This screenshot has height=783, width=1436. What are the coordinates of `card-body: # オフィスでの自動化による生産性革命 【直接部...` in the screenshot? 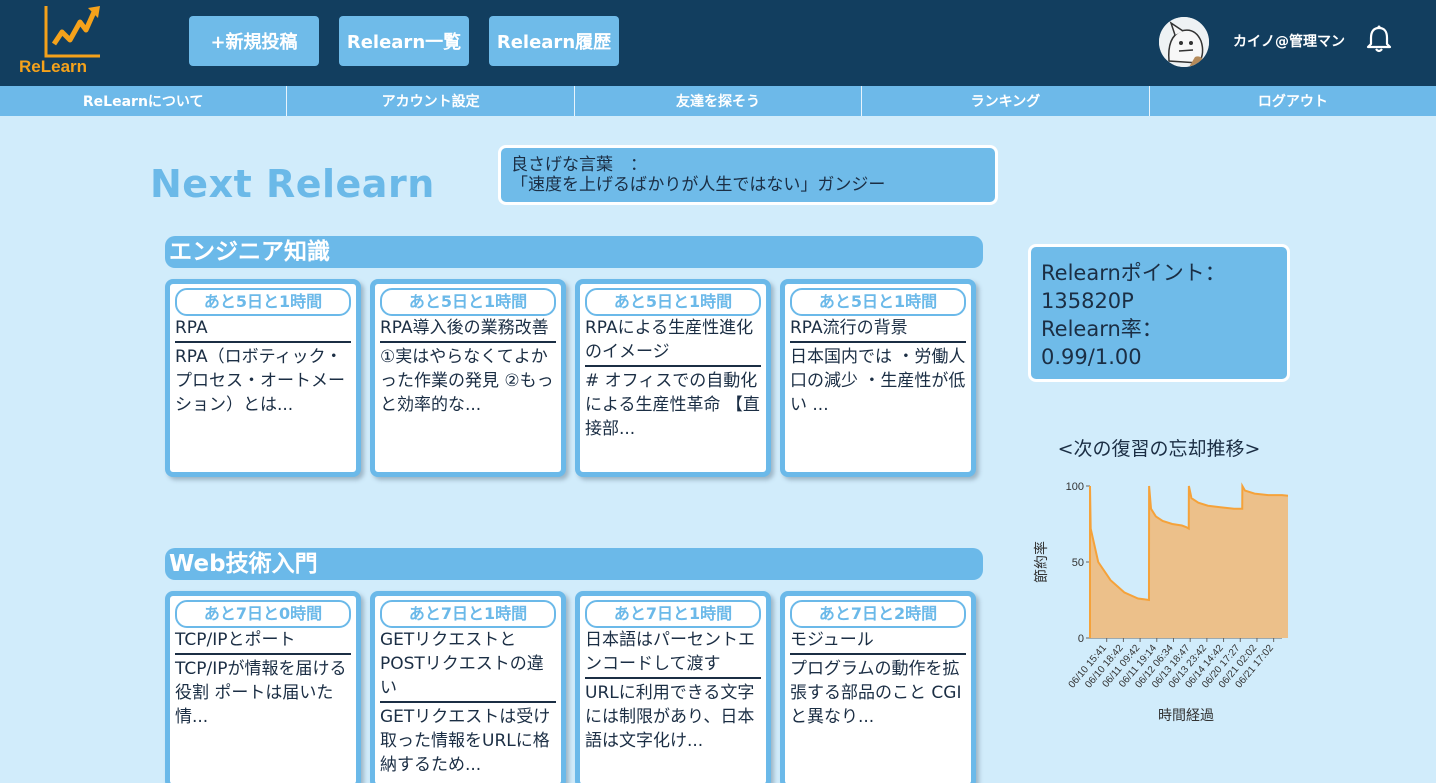 It's located at (672, 405).